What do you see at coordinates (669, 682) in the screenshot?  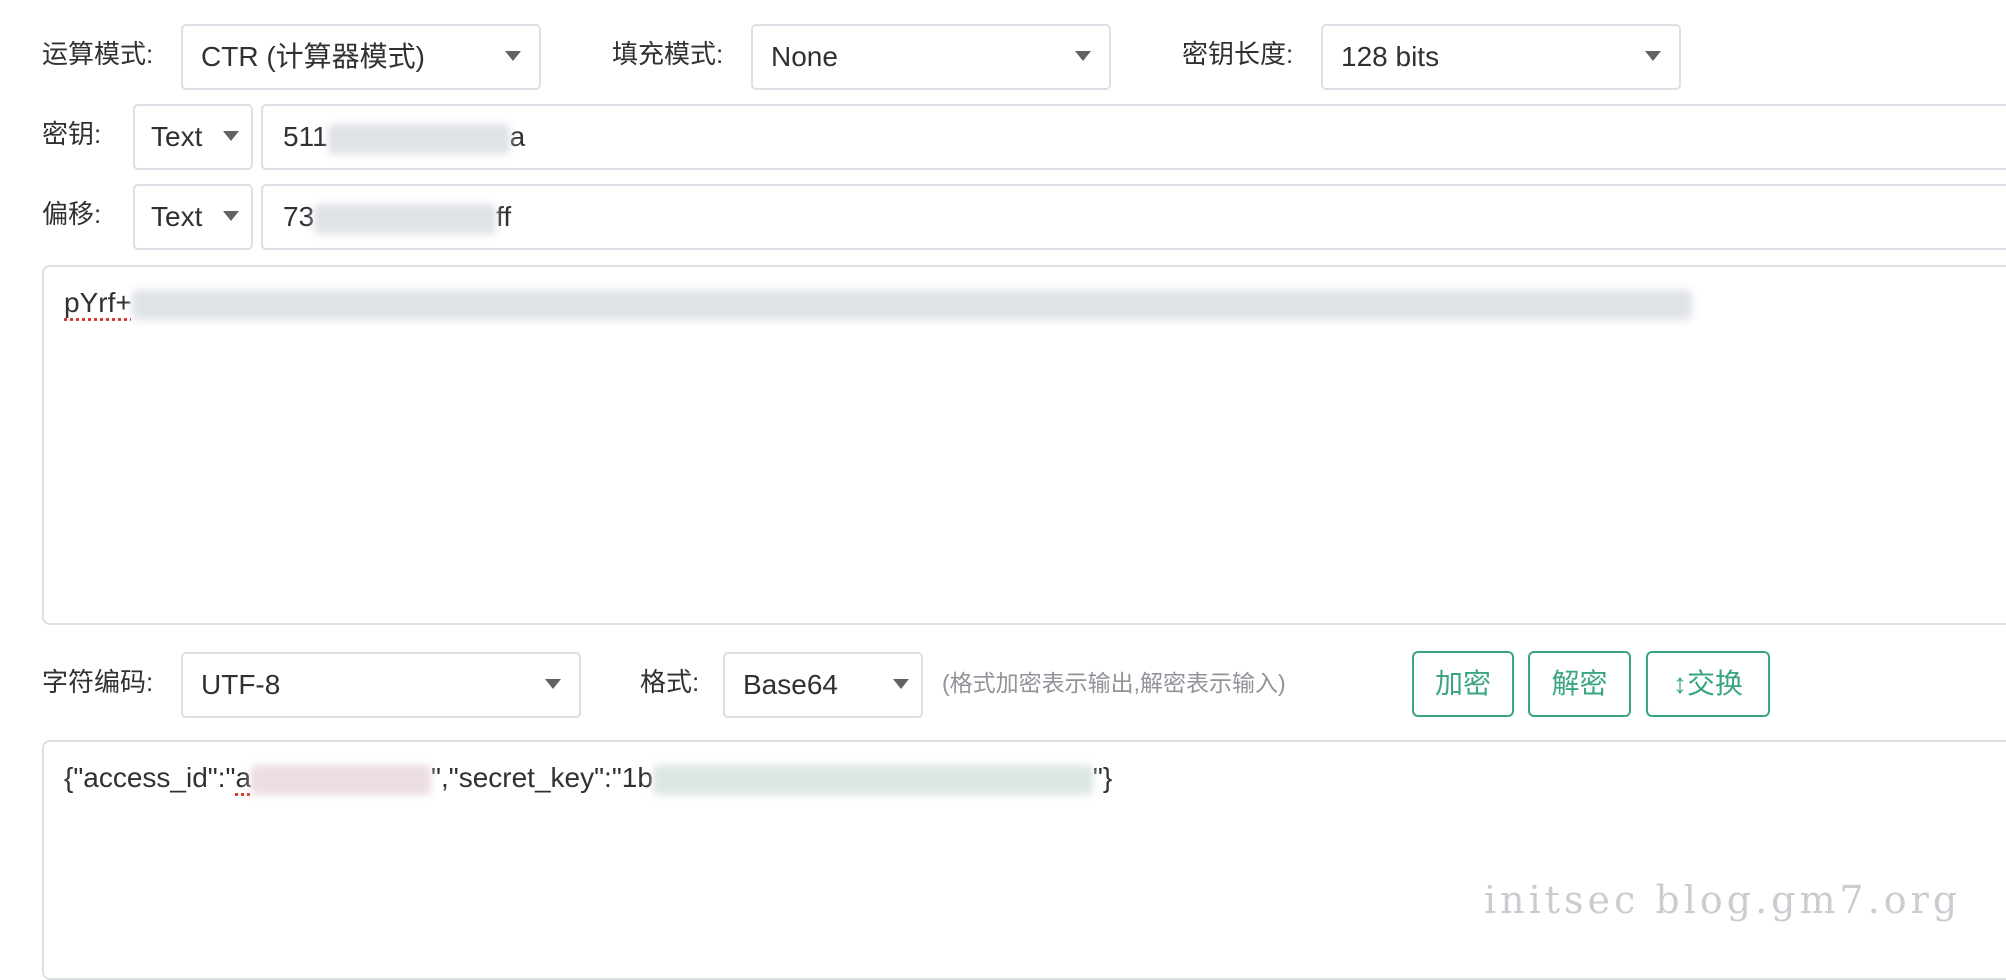 I see `format-label: 格式:` at bounding box center [669, 682].